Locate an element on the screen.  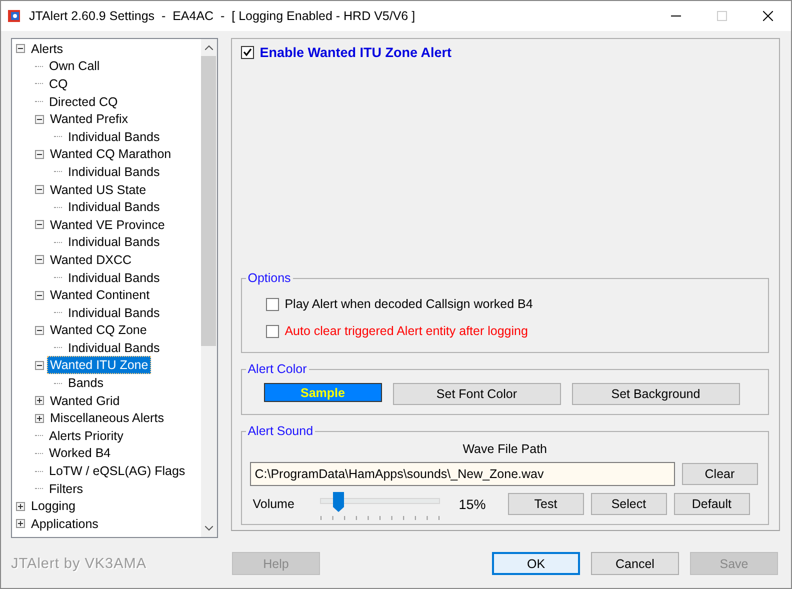
tree-item: Wanted Prefix is located at coordinates (89, 119).